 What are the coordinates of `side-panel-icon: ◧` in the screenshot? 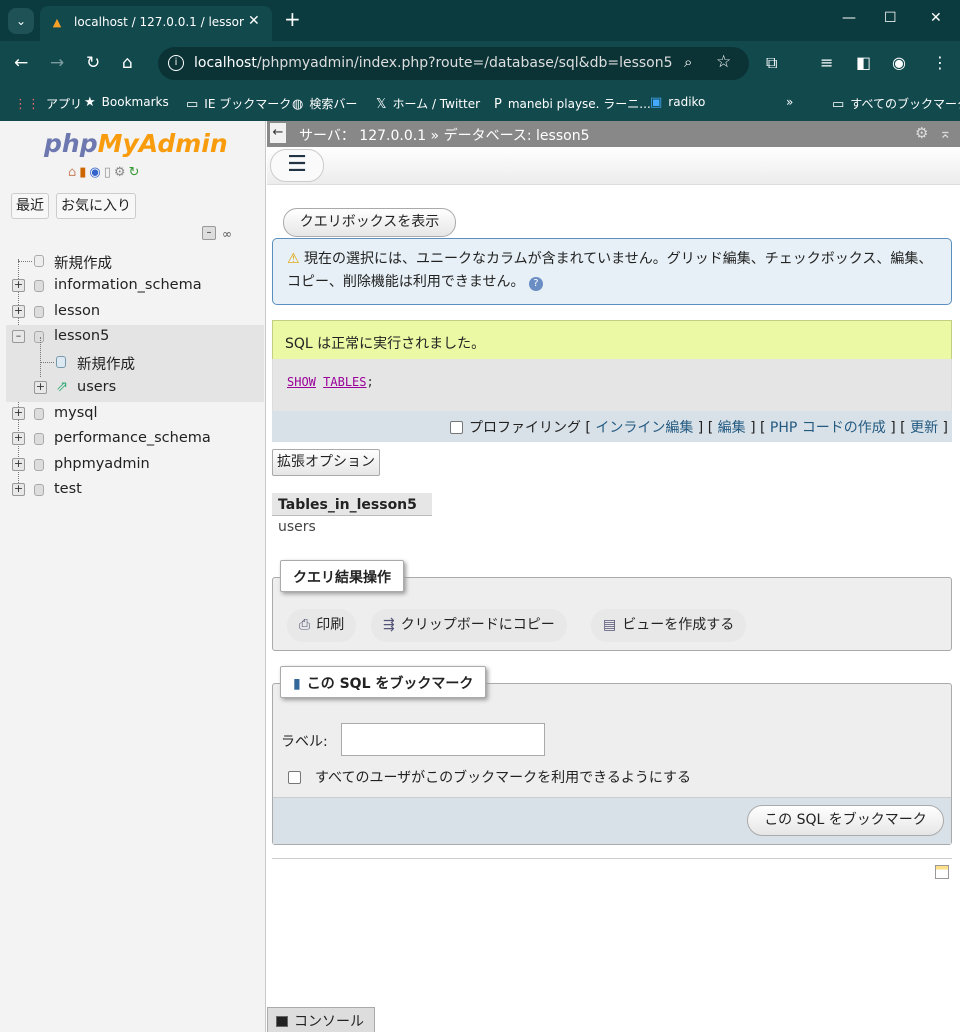 It's located at (863, 62).